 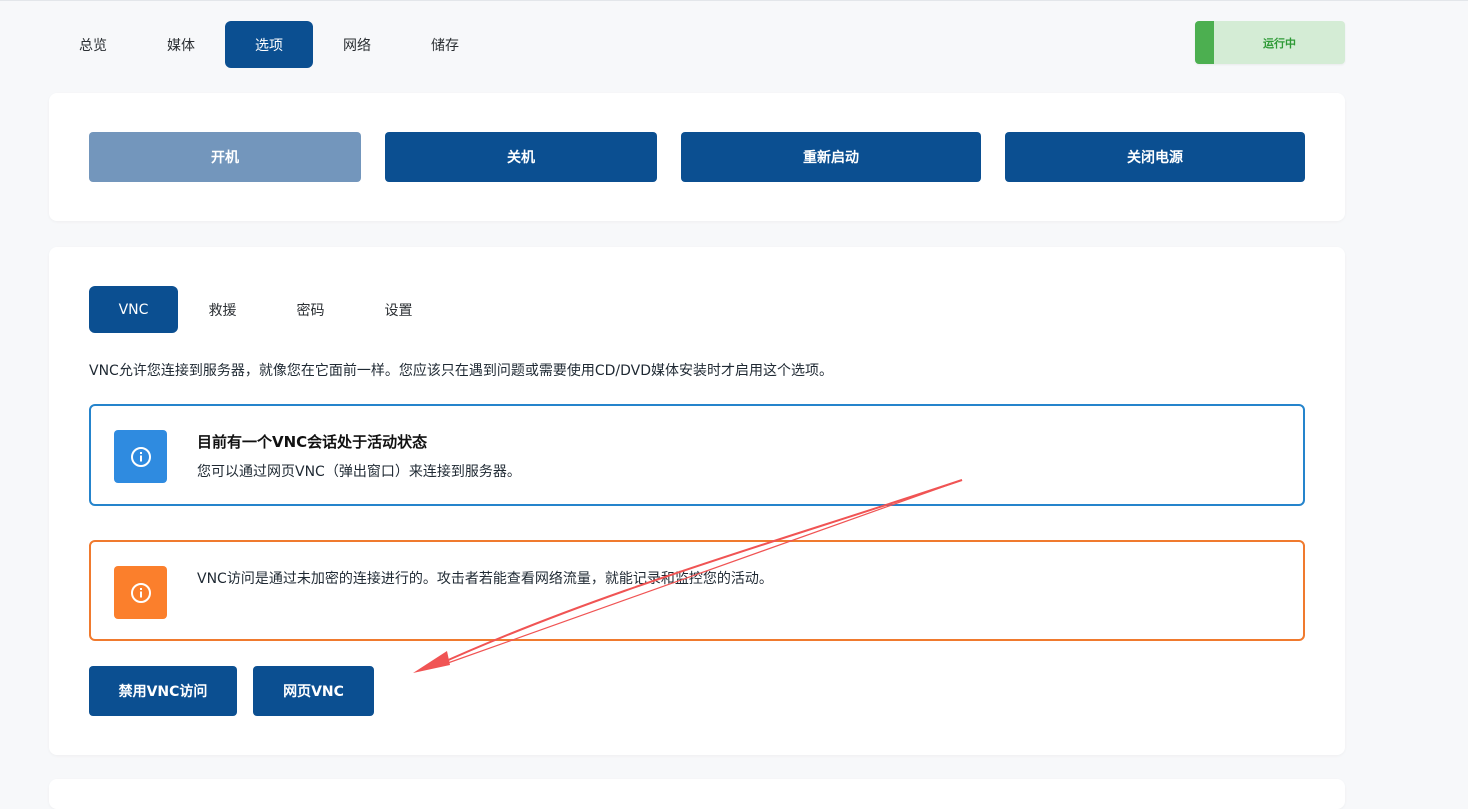 What do you see at coordinates (1155, 157) in the screenshot?
I see `power-off-button: 关闭电源` at bounding box center [1155, 157].